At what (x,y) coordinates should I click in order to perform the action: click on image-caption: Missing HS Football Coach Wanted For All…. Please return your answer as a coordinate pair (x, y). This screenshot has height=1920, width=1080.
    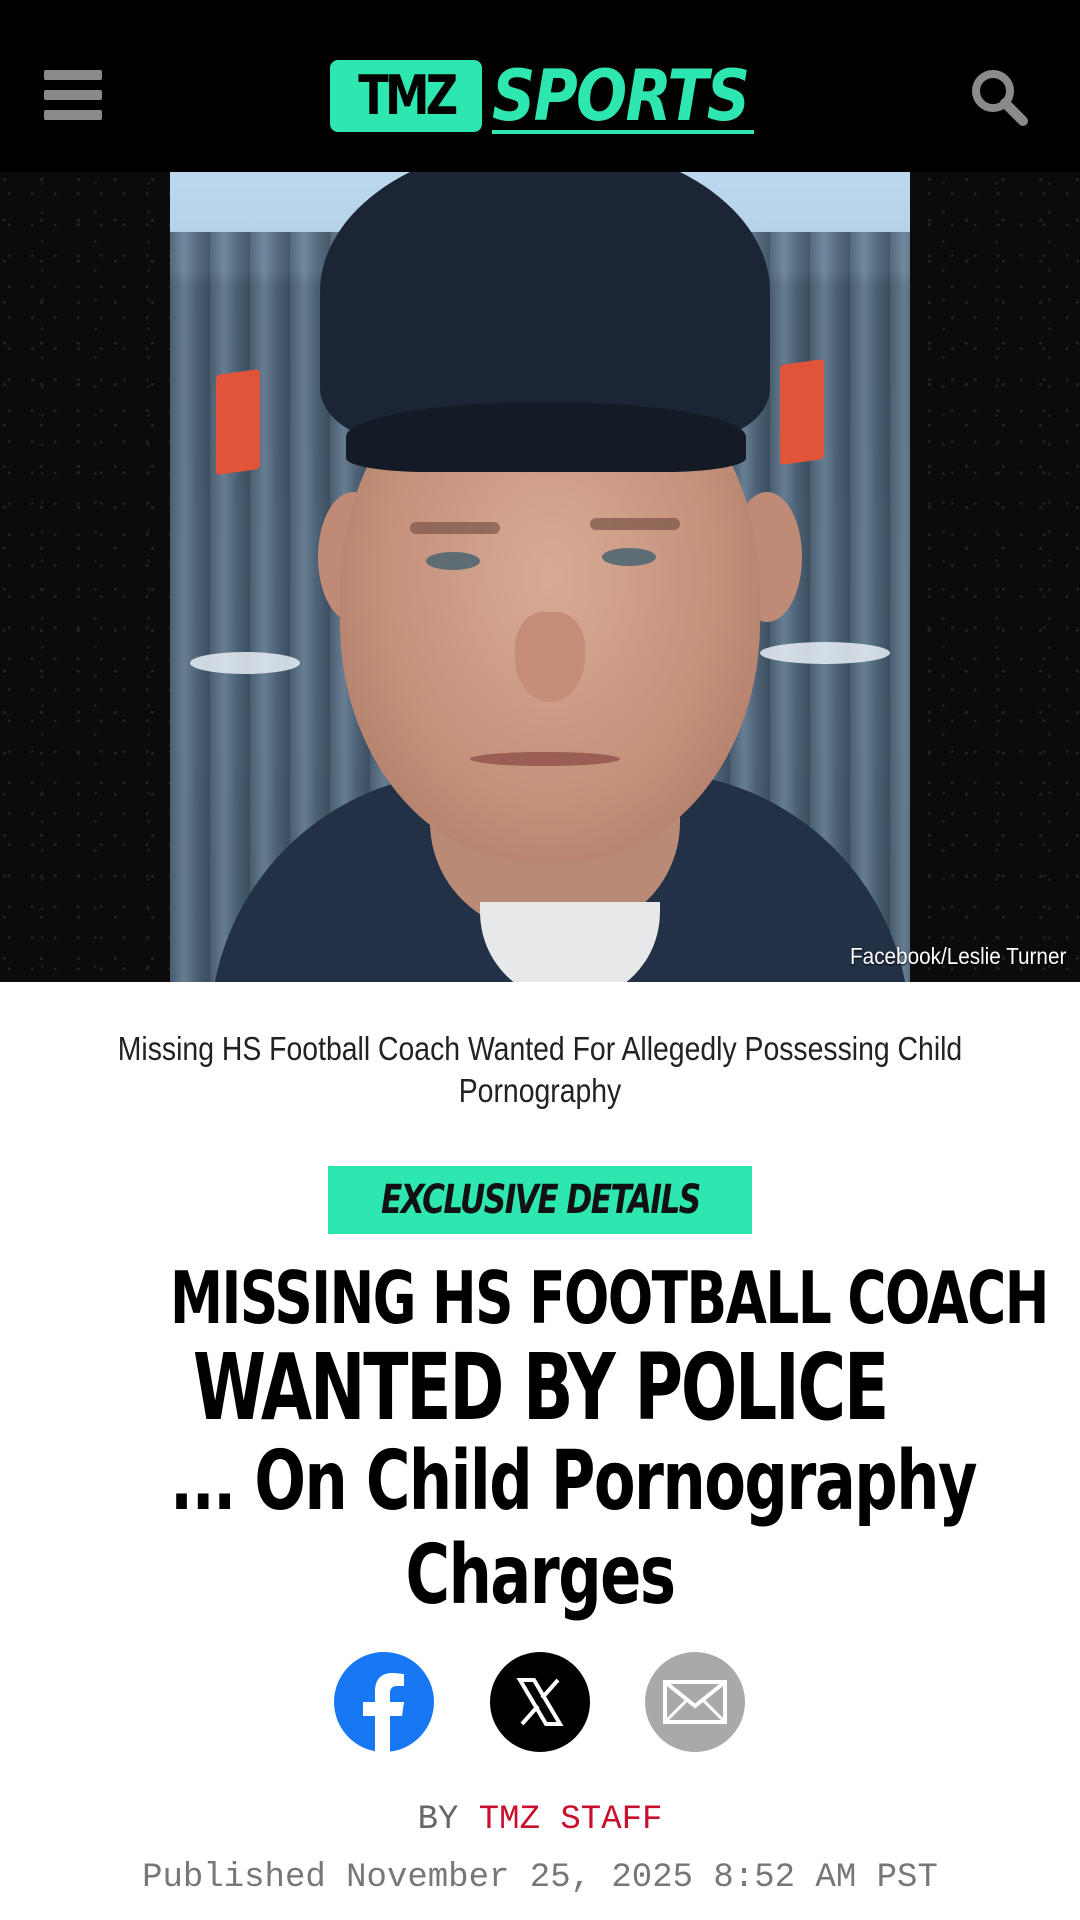
    Looking at the image, I should click on (540, 1069).